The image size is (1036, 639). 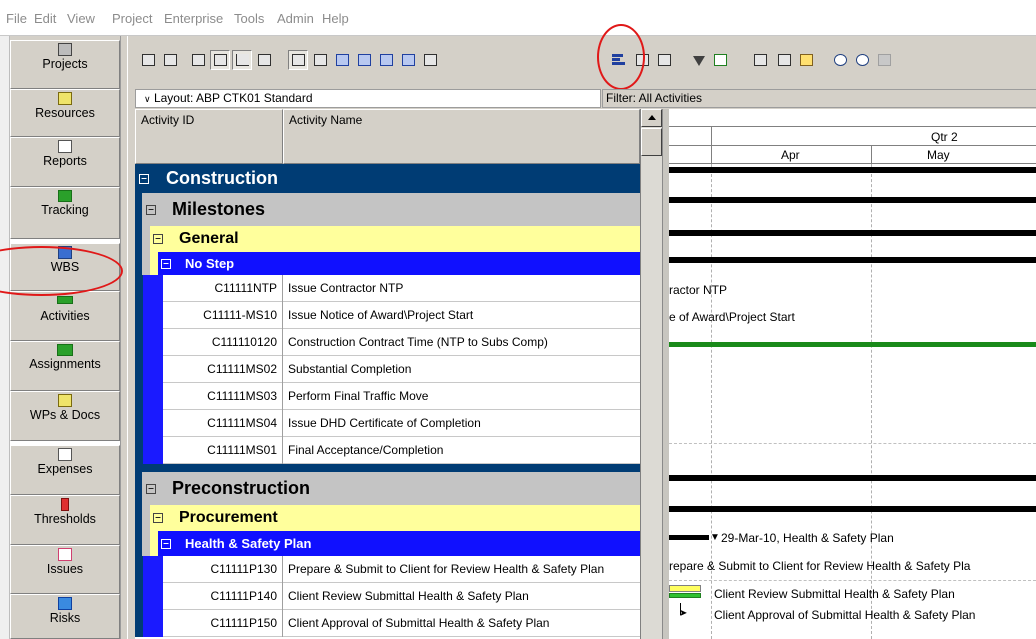 I want to click on print-preview-icon, so click(x=170, y=60).